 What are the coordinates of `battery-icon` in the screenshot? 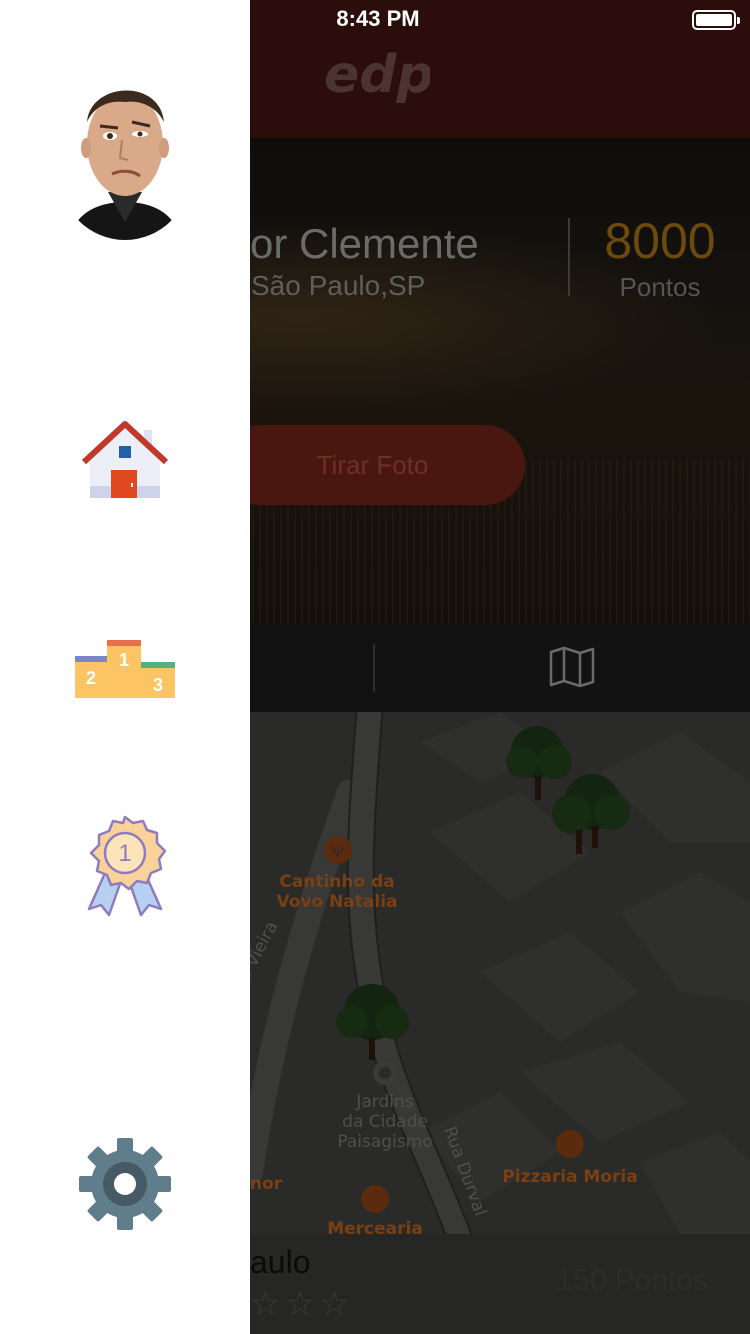 It's located at (716, 20).